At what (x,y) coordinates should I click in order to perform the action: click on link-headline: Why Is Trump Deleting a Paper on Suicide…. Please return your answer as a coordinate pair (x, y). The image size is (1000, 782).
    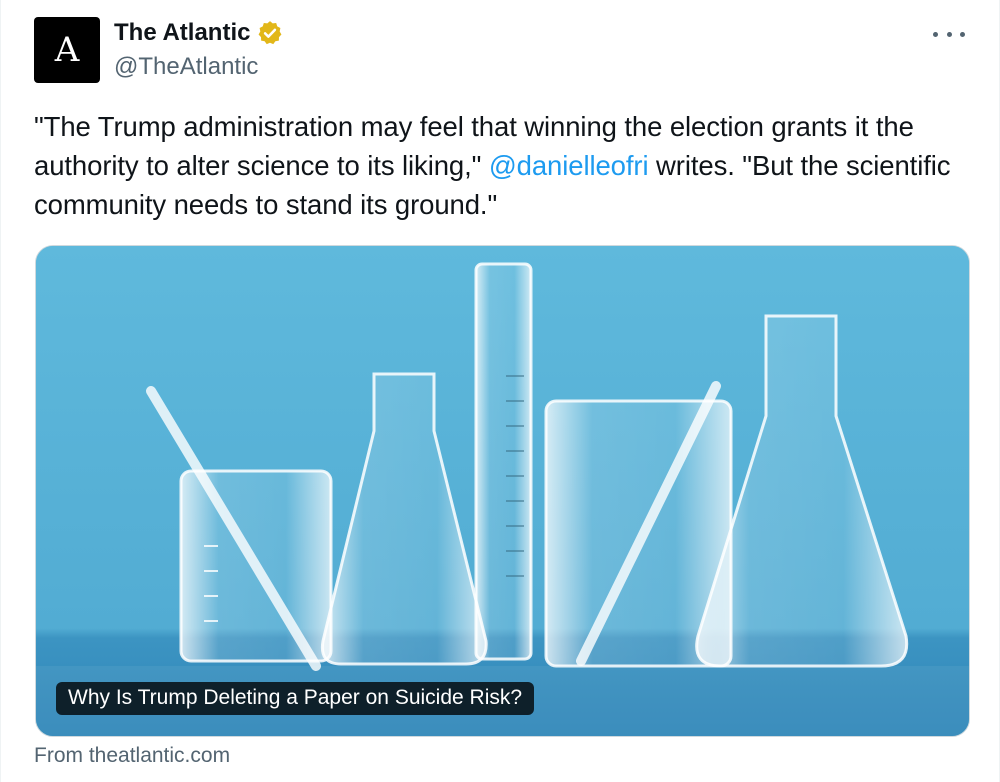
    Looking at the image, I should click on (295, 698).